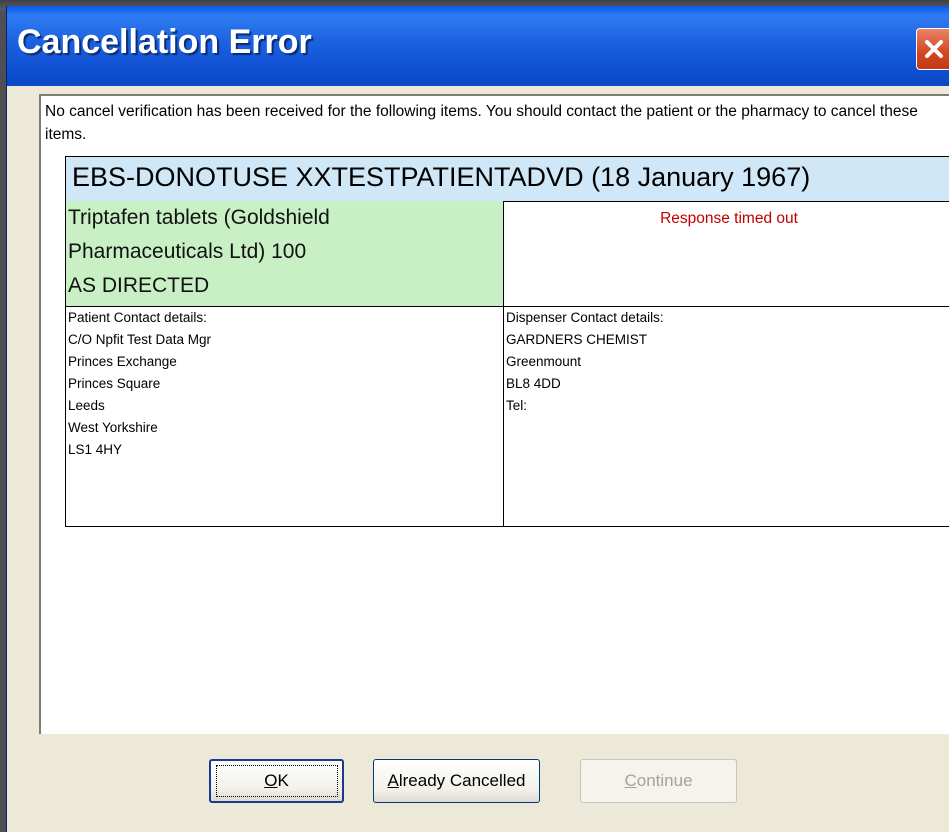  What do you see at coordinates (187, 251) in the screenshot?
I see `drug-line: Pharmaceuticals Ltd) 100` at bounding box center [187, 251].